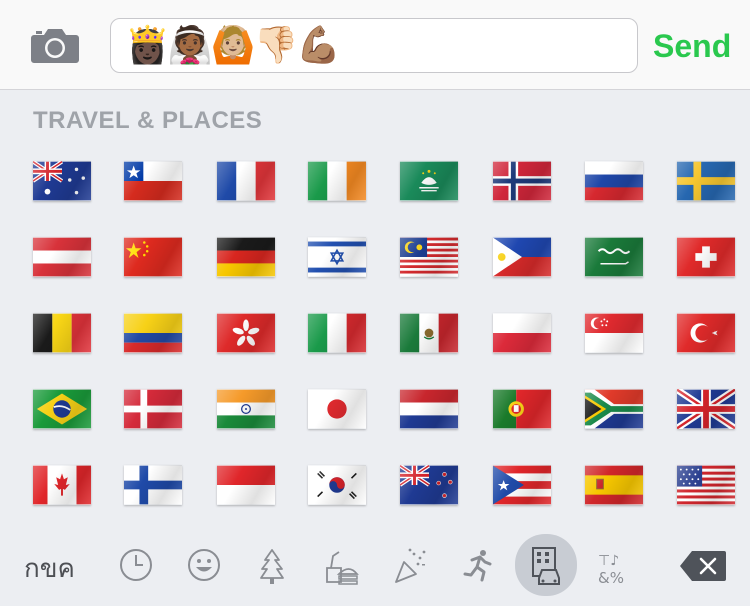  I want to click on flag-china, so click(153, 257).